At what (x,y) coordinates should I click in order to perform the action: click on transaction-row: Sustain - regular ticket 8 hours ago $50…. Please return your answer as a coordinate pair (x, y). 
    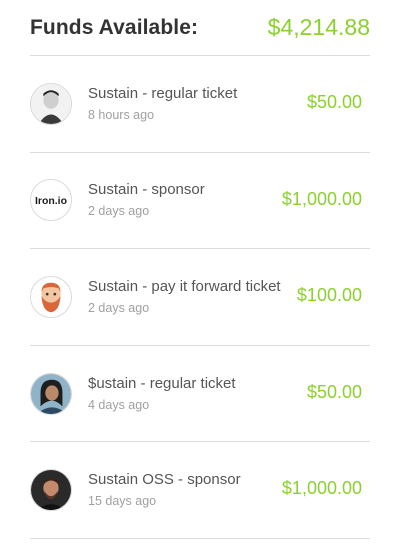
    Looking at the image, I should click on (200, 104).